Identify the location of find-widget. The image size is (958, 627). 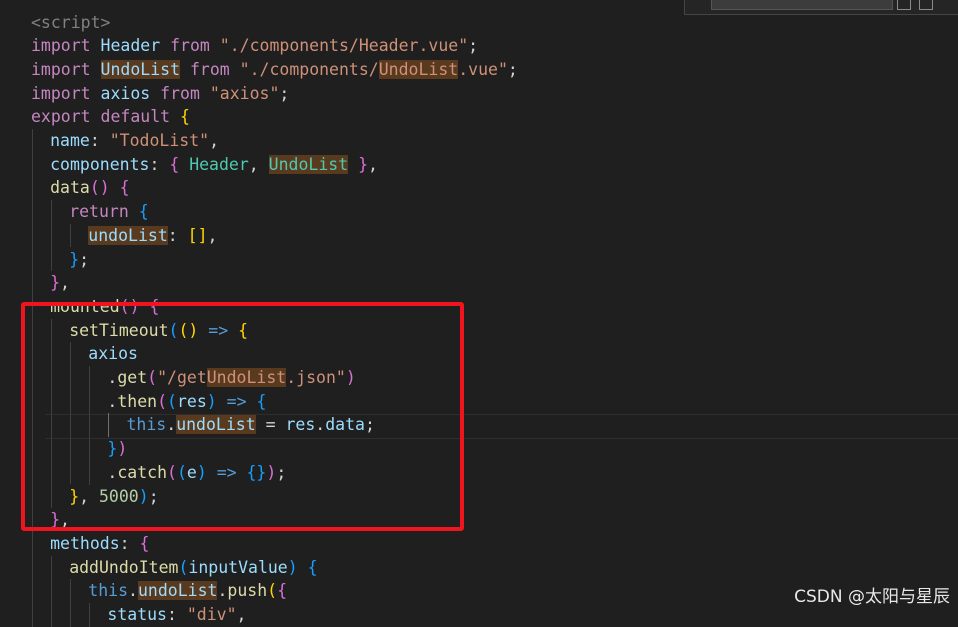
(821, 7).